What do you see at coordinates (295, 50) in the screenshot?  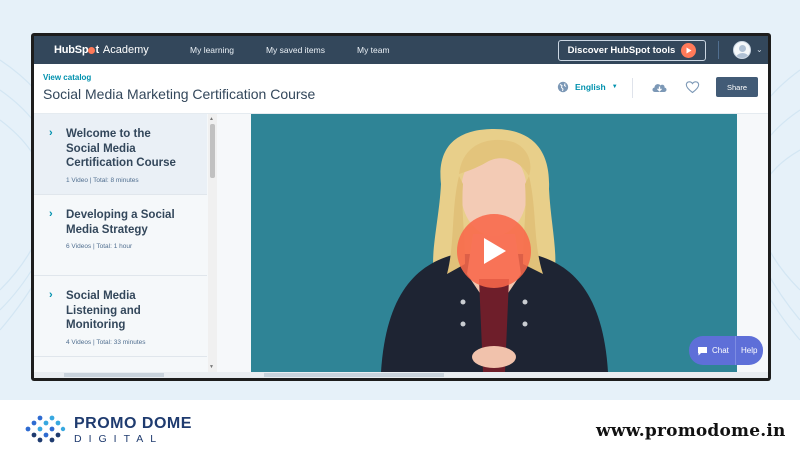 I see `nav-my-saved-items: My saved items` at bounding box center [295, 50].